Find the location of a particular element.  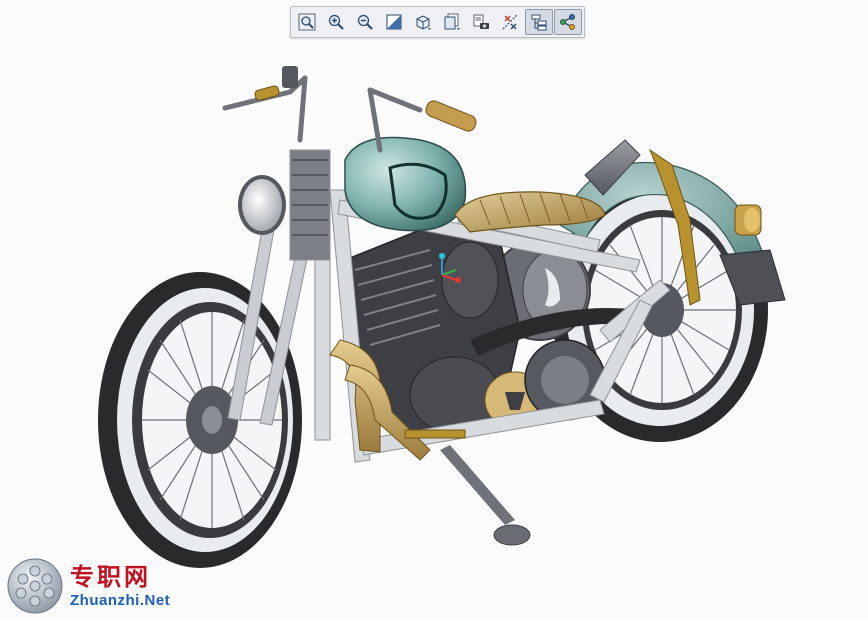

zoom-fit-icon is located at coordinates (307, 22).